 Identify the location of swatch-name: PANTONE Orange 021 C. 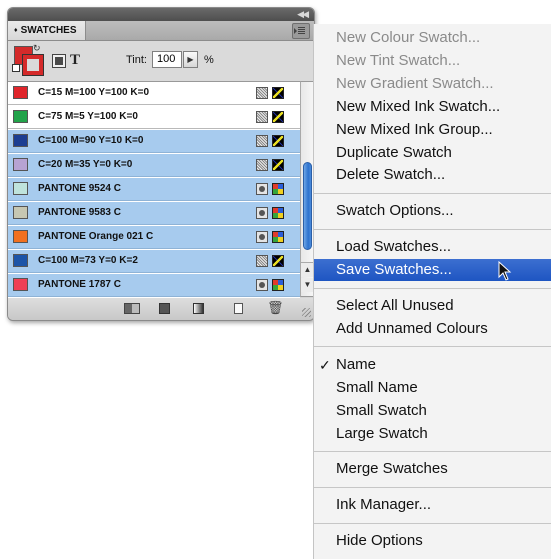
(96, 236).